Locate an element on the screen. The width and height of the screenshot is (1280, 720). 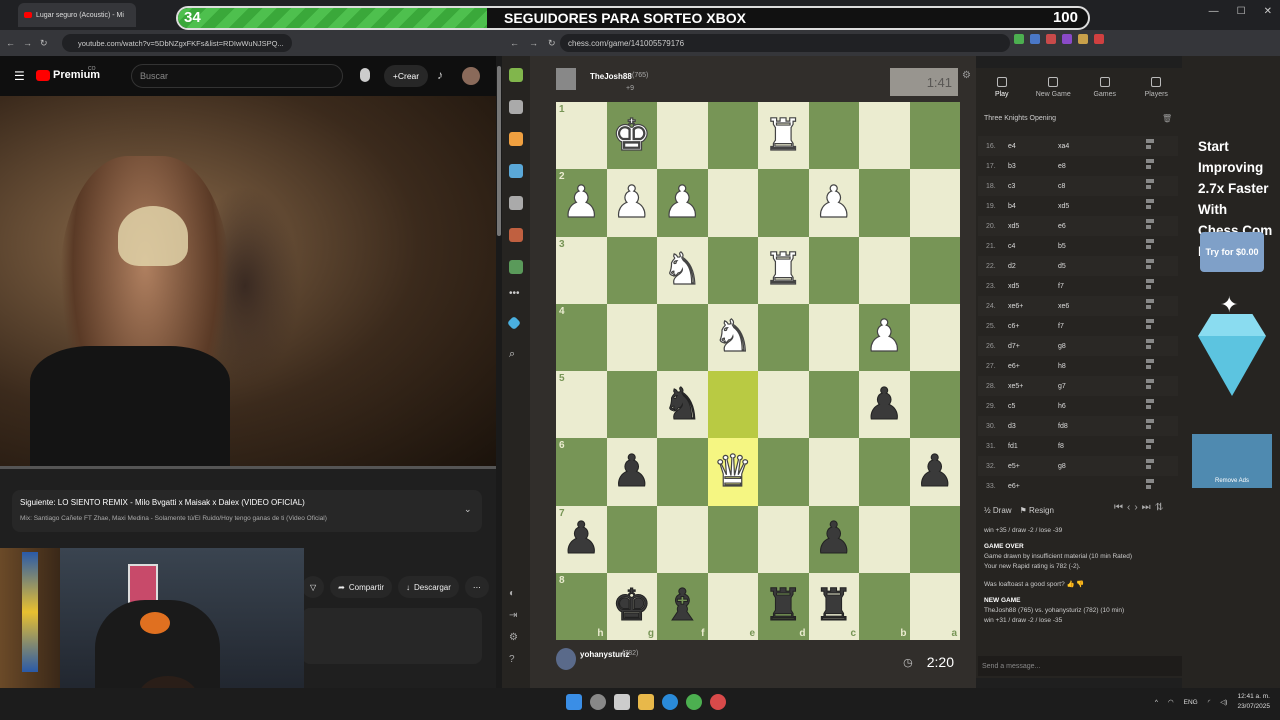
board-square: 3 is located at coordinates (581, 270).